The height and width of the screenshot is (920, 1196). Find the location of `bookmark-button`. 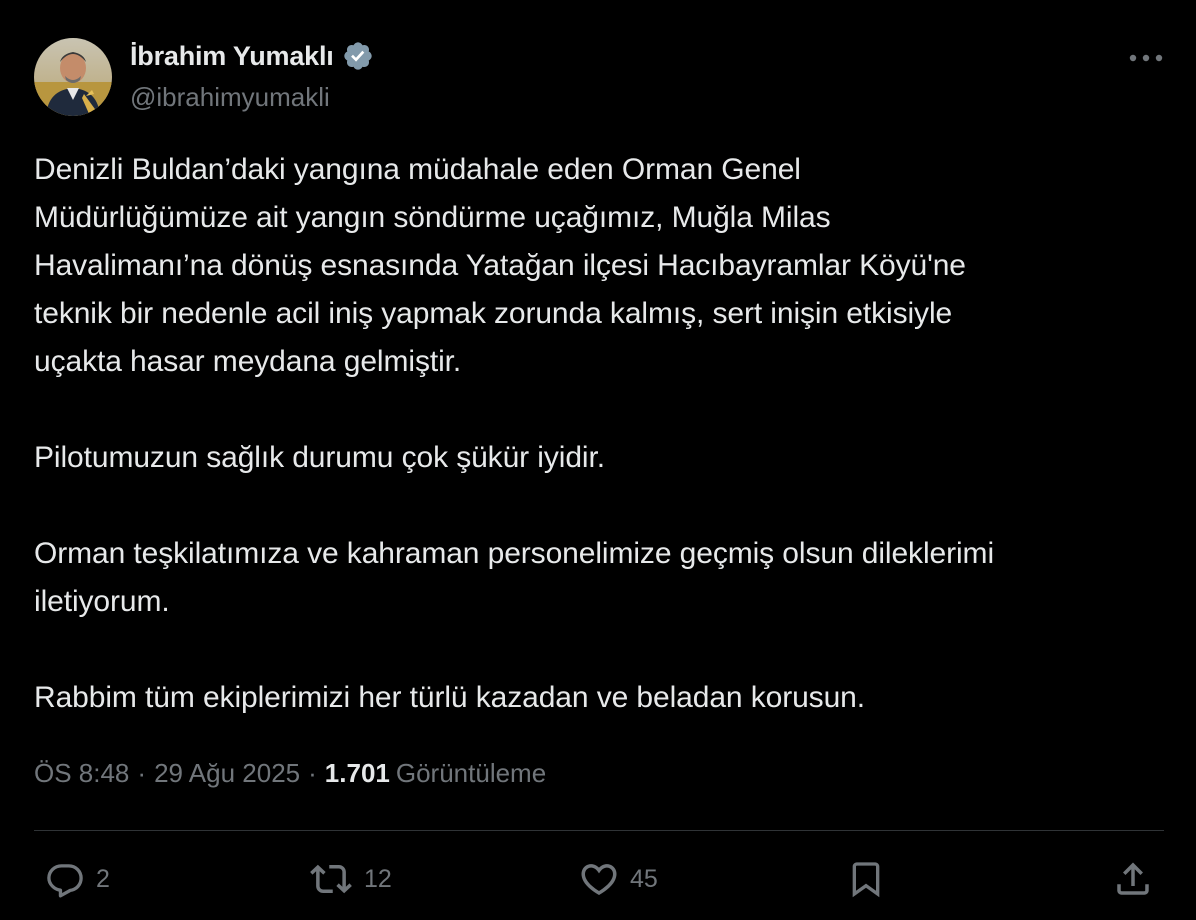

bookmark-button is located at coordinates (866, 879).